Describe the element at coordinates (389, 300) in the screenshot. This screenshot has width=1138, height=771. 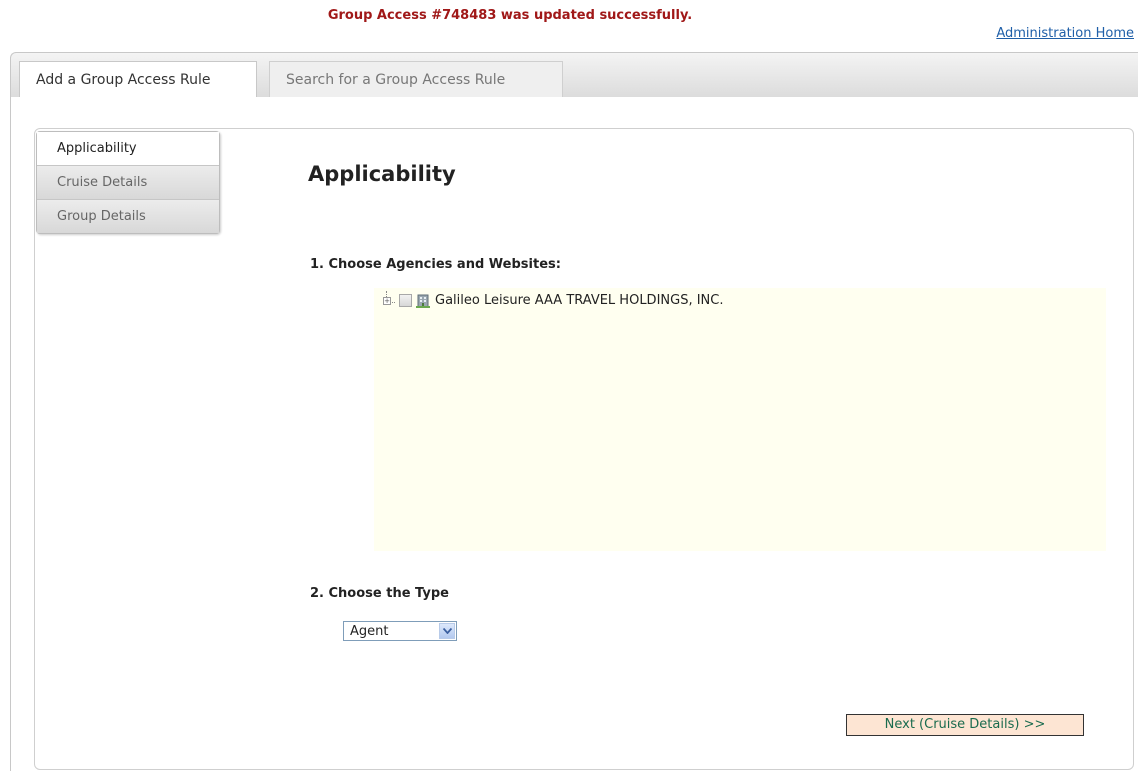
I see `expand-toggle-icon: +` at that location.